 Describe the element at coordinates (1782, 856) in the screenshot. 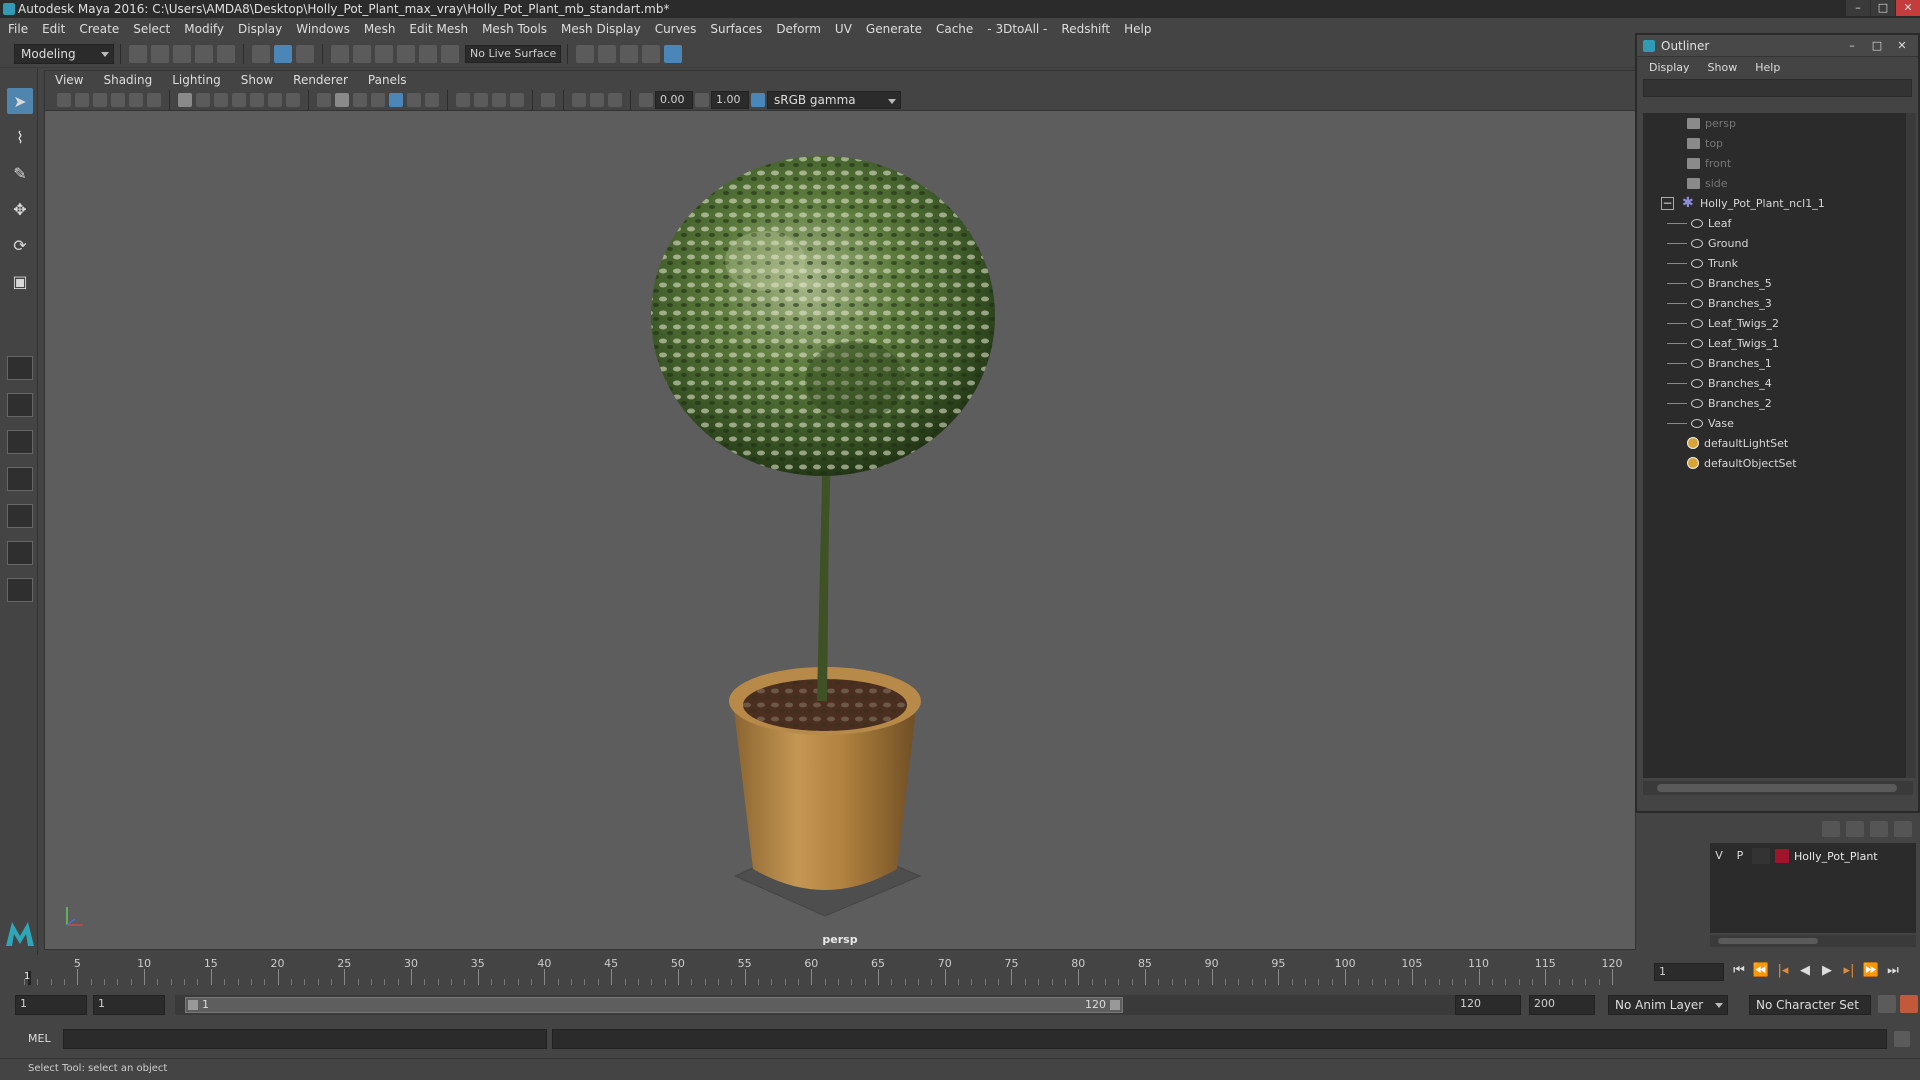

I see `layer-color-swatch` at that location.